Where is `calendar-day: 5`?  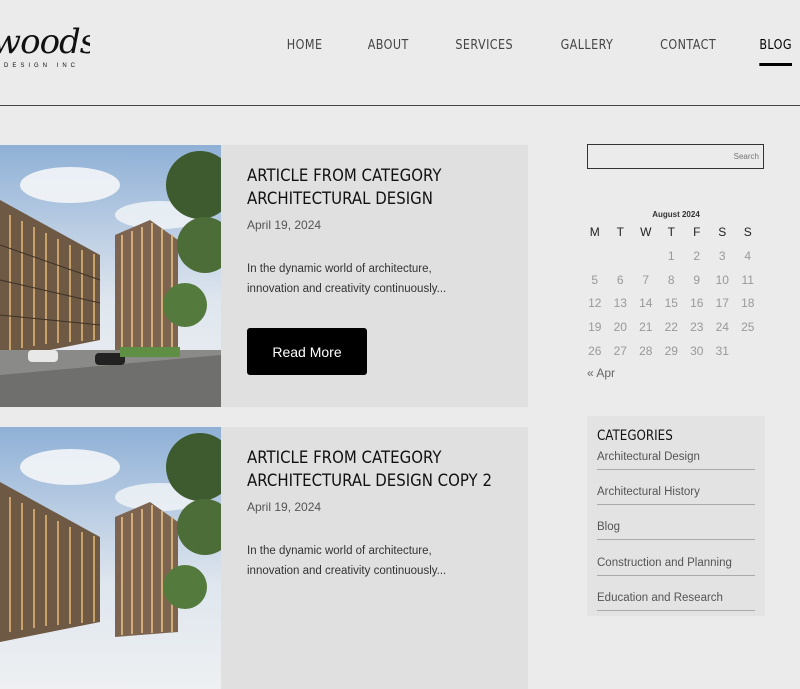
calendar-day: 5 is located at coordinates (595, 280).